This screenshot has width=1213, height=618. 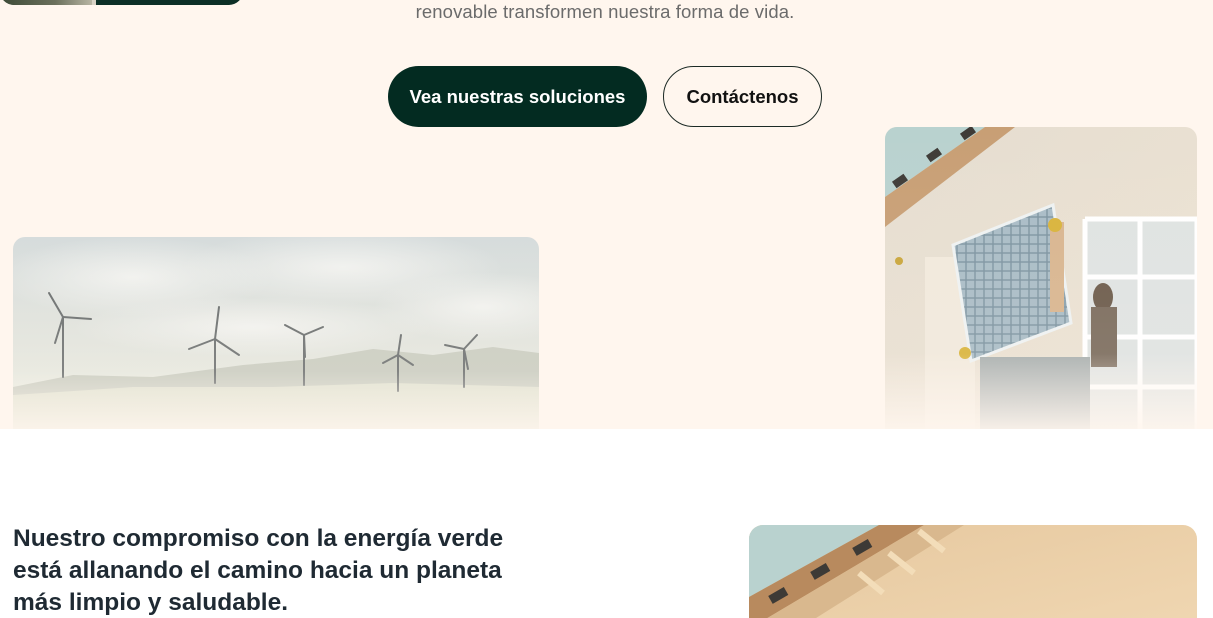 I want to click on contact-button: Contáctenos, so click(x=742, y=96).